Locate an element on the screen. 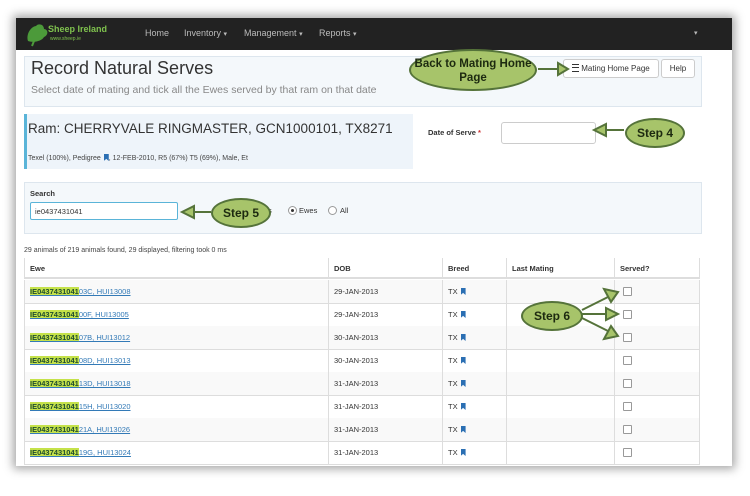 The width and height of the screenshot is (750, 496). date-label-text: Date of Serve is located at coordinates (452, 132).